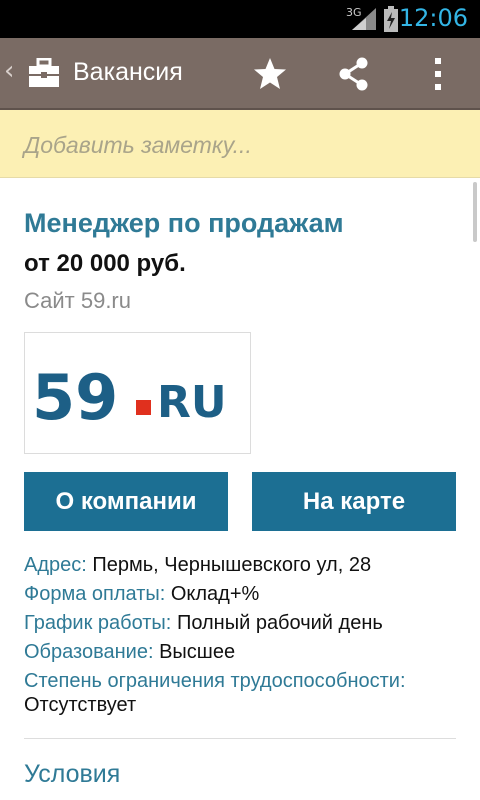 The image size is (480, 800). What do you see at coordinates (192, 402) in the screenshot?
I see `logo-suffix: RU` at bounding box center [192, 402].